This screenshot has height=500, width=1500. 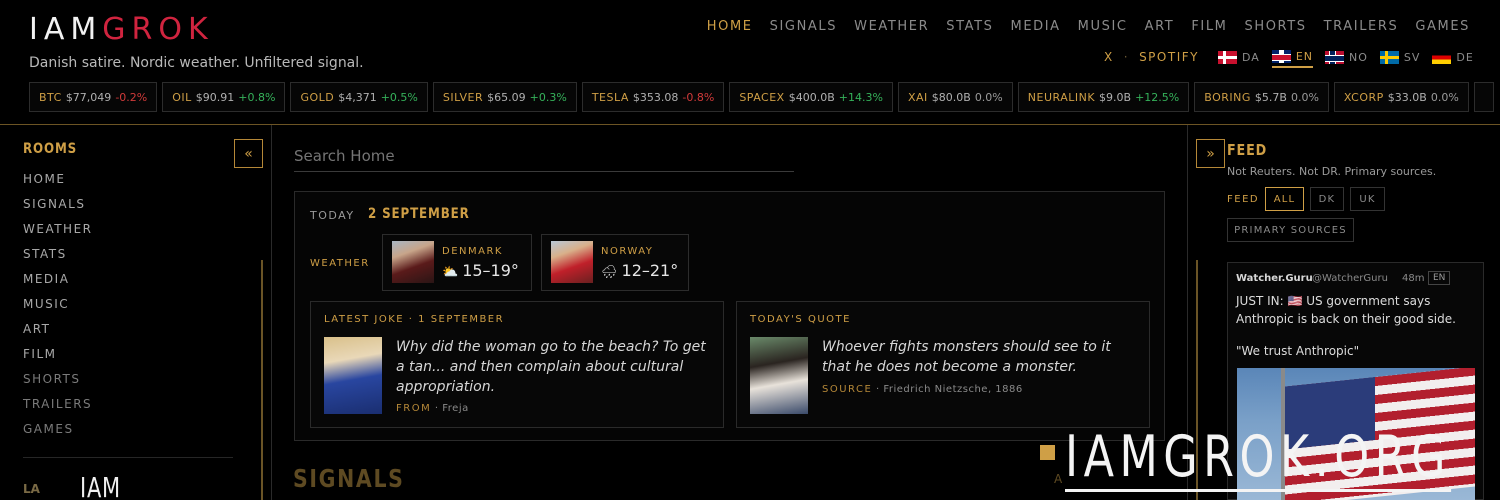 I want to click on room-games: GAMES, so click(x=58, y=434).